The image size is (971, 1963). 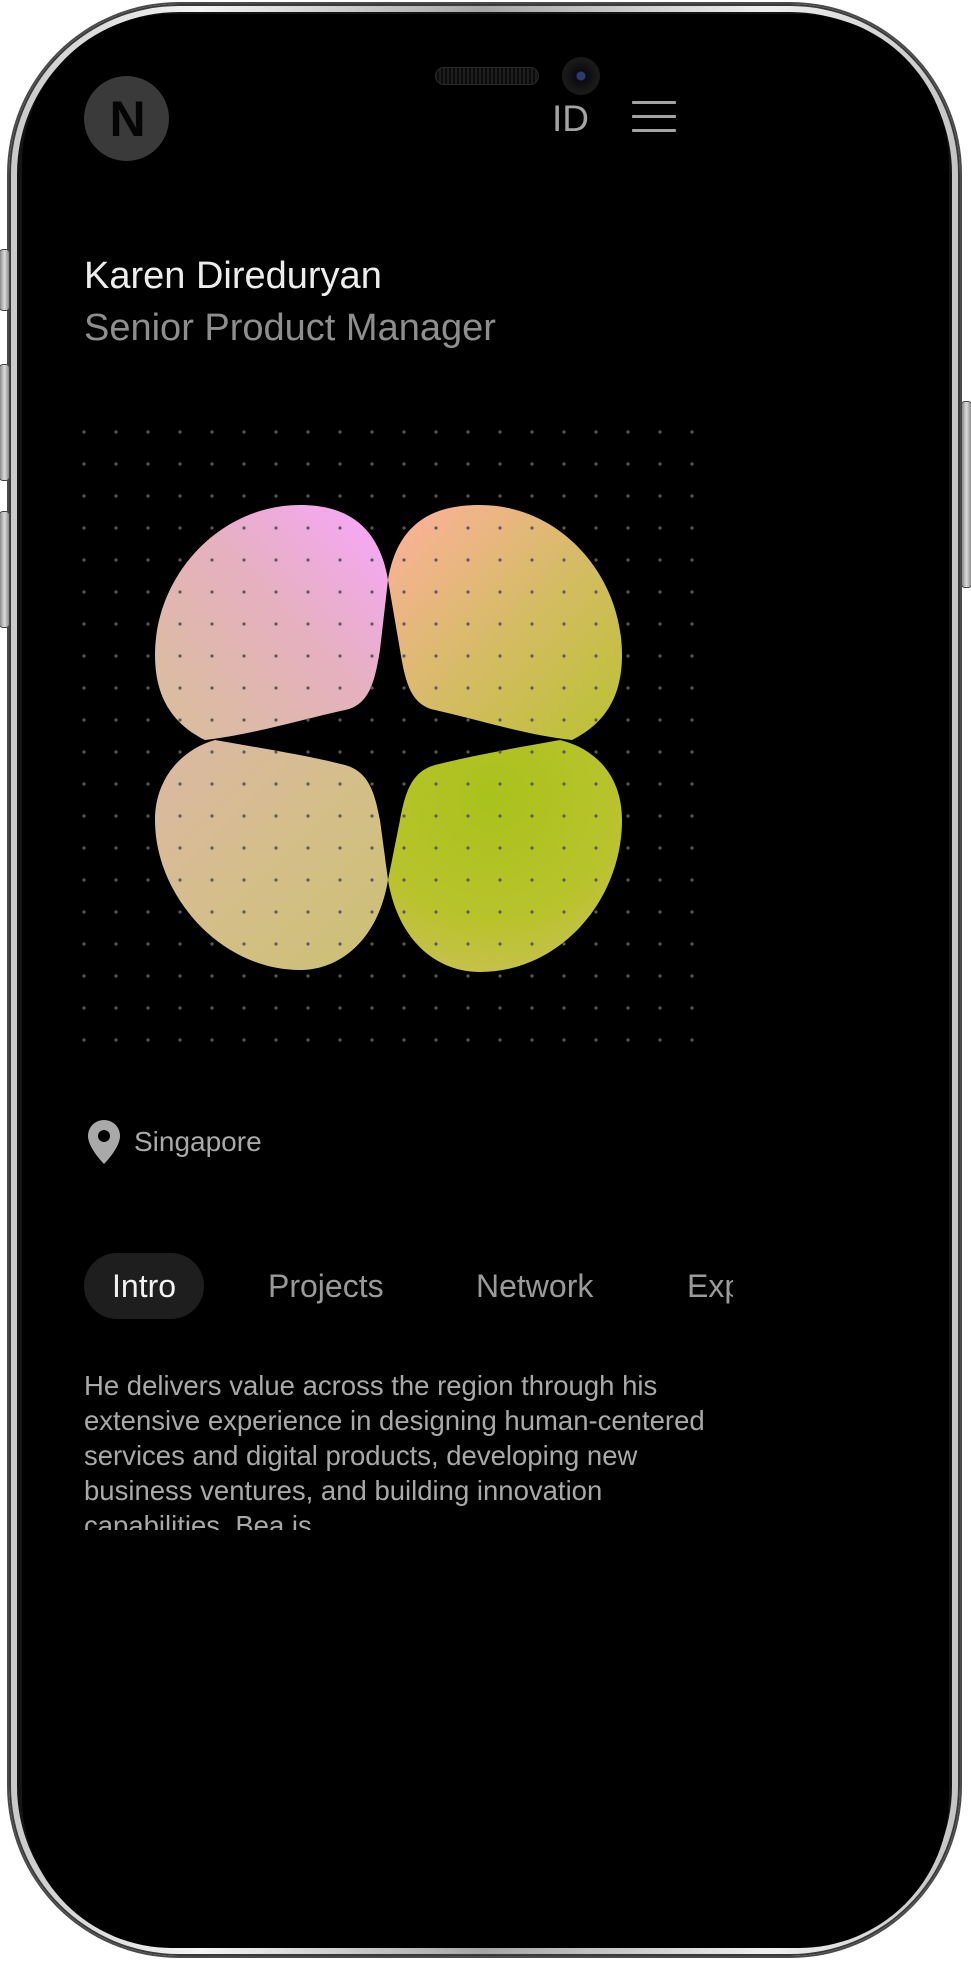 What do you see at coordinates (408, 1286) in the screenshot?
I see `section-tabs: Intro Projects Network Experience` at bounding box center [408, 1286].